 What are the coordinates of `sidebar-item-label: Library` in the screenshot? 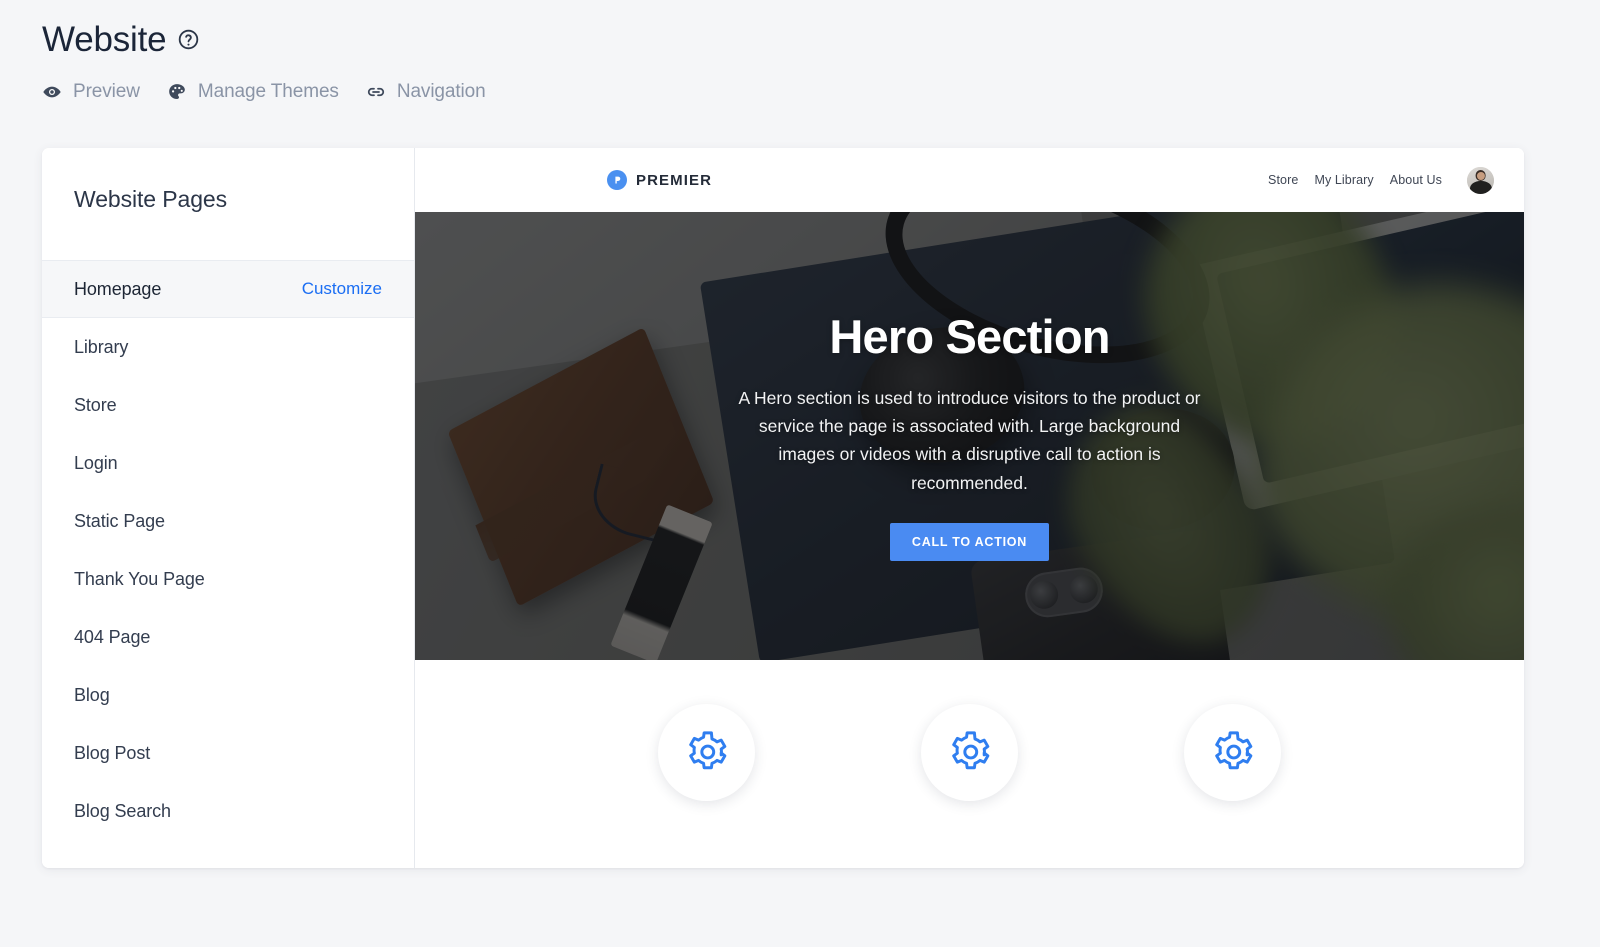 It's located at (101, 346).